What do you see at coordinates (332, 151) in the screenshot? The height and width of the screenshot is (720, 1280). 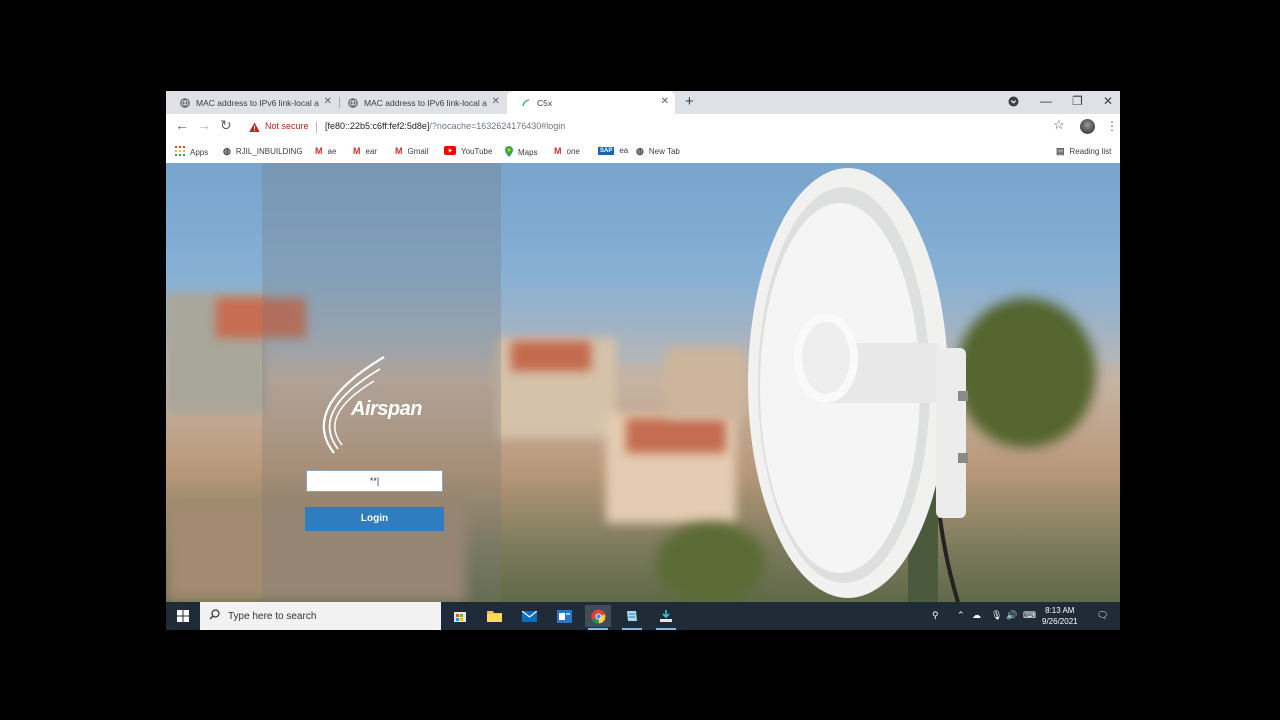 I see `bookmark-label: ae` at bounding box center [332, 151].